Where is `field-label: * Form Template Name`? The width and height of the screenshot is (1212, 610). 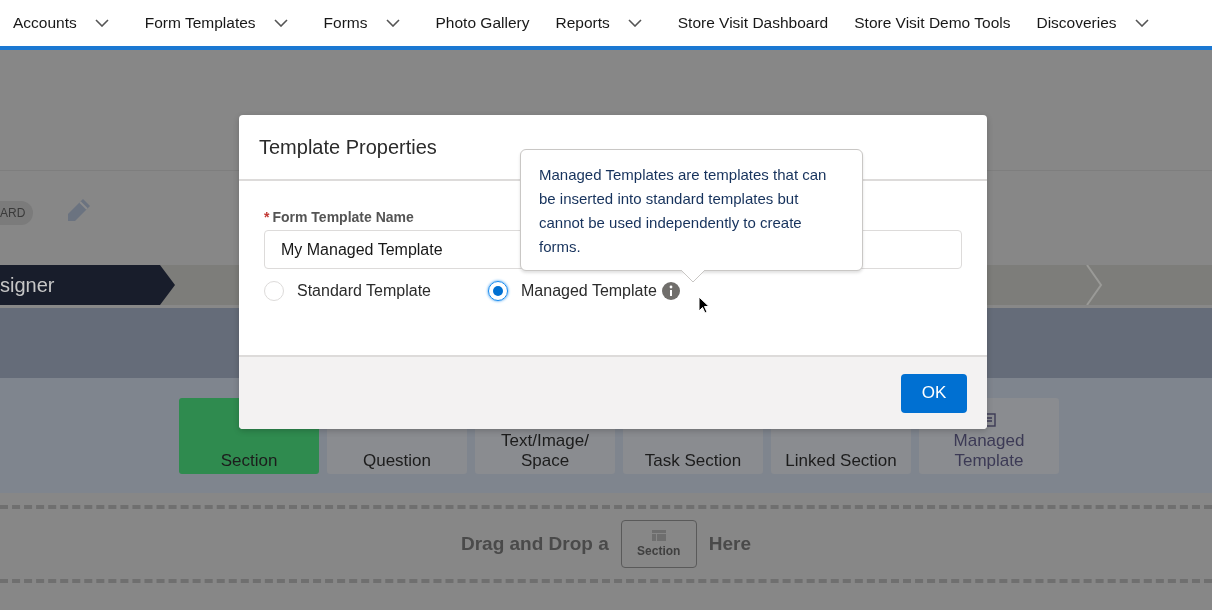
field-label: * Form Template Name is located at coordinates (339, 217).